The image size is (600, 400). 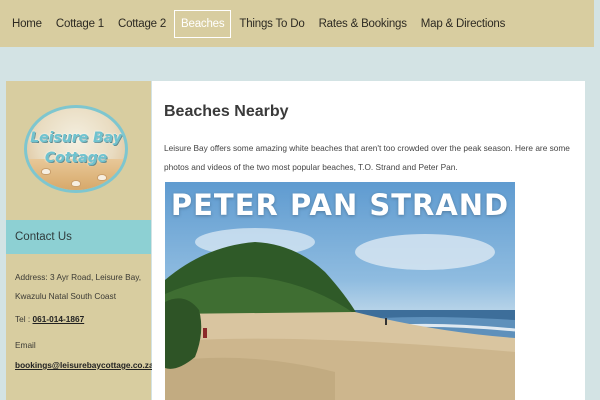 I want to click on nav-item-cottage-2: Cottage 2, so click(x=142, y=24).